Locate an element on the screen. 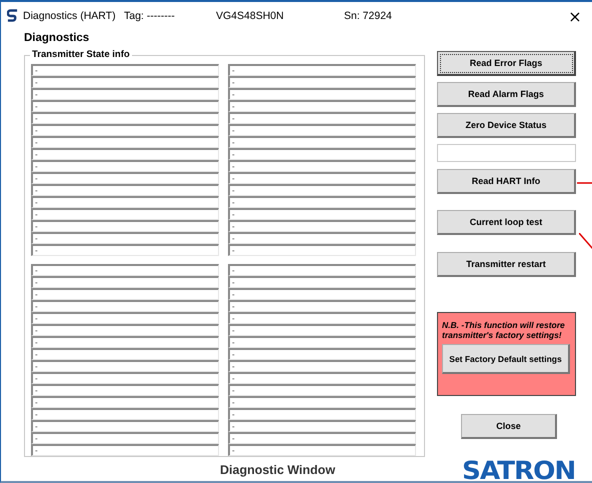 The width and height of the screenshot is (592, 483). close-button: × is located at coordinates (575, 16).